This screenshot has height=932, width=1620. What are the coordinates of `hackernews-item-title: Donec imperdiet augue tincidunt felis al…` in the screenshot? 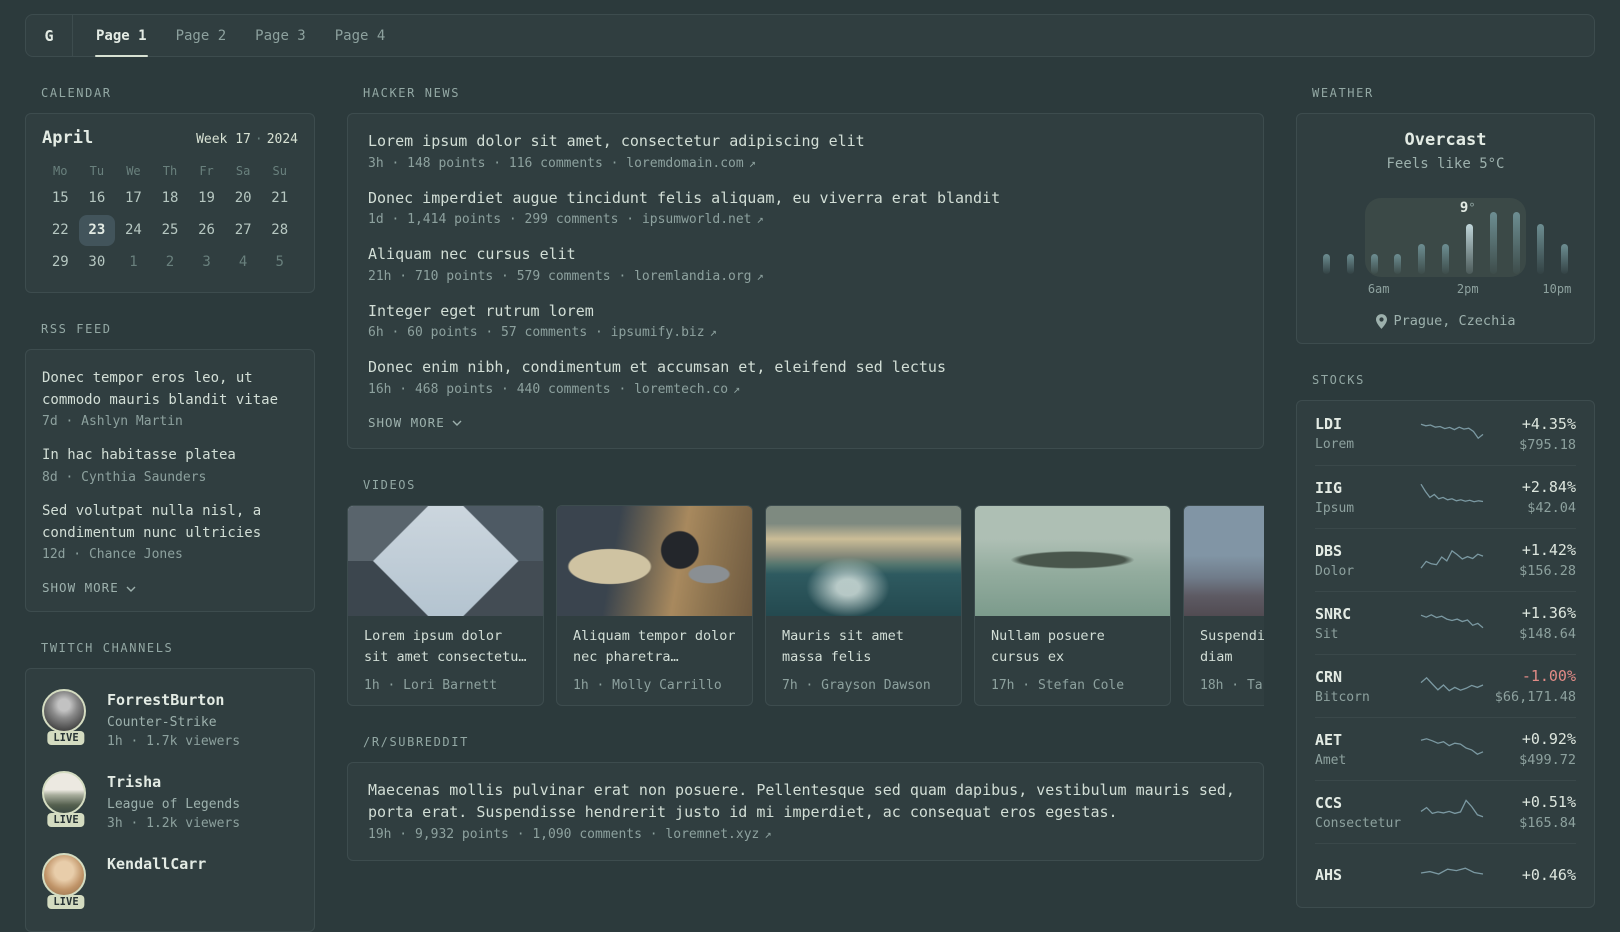 It's located at (805, 198).